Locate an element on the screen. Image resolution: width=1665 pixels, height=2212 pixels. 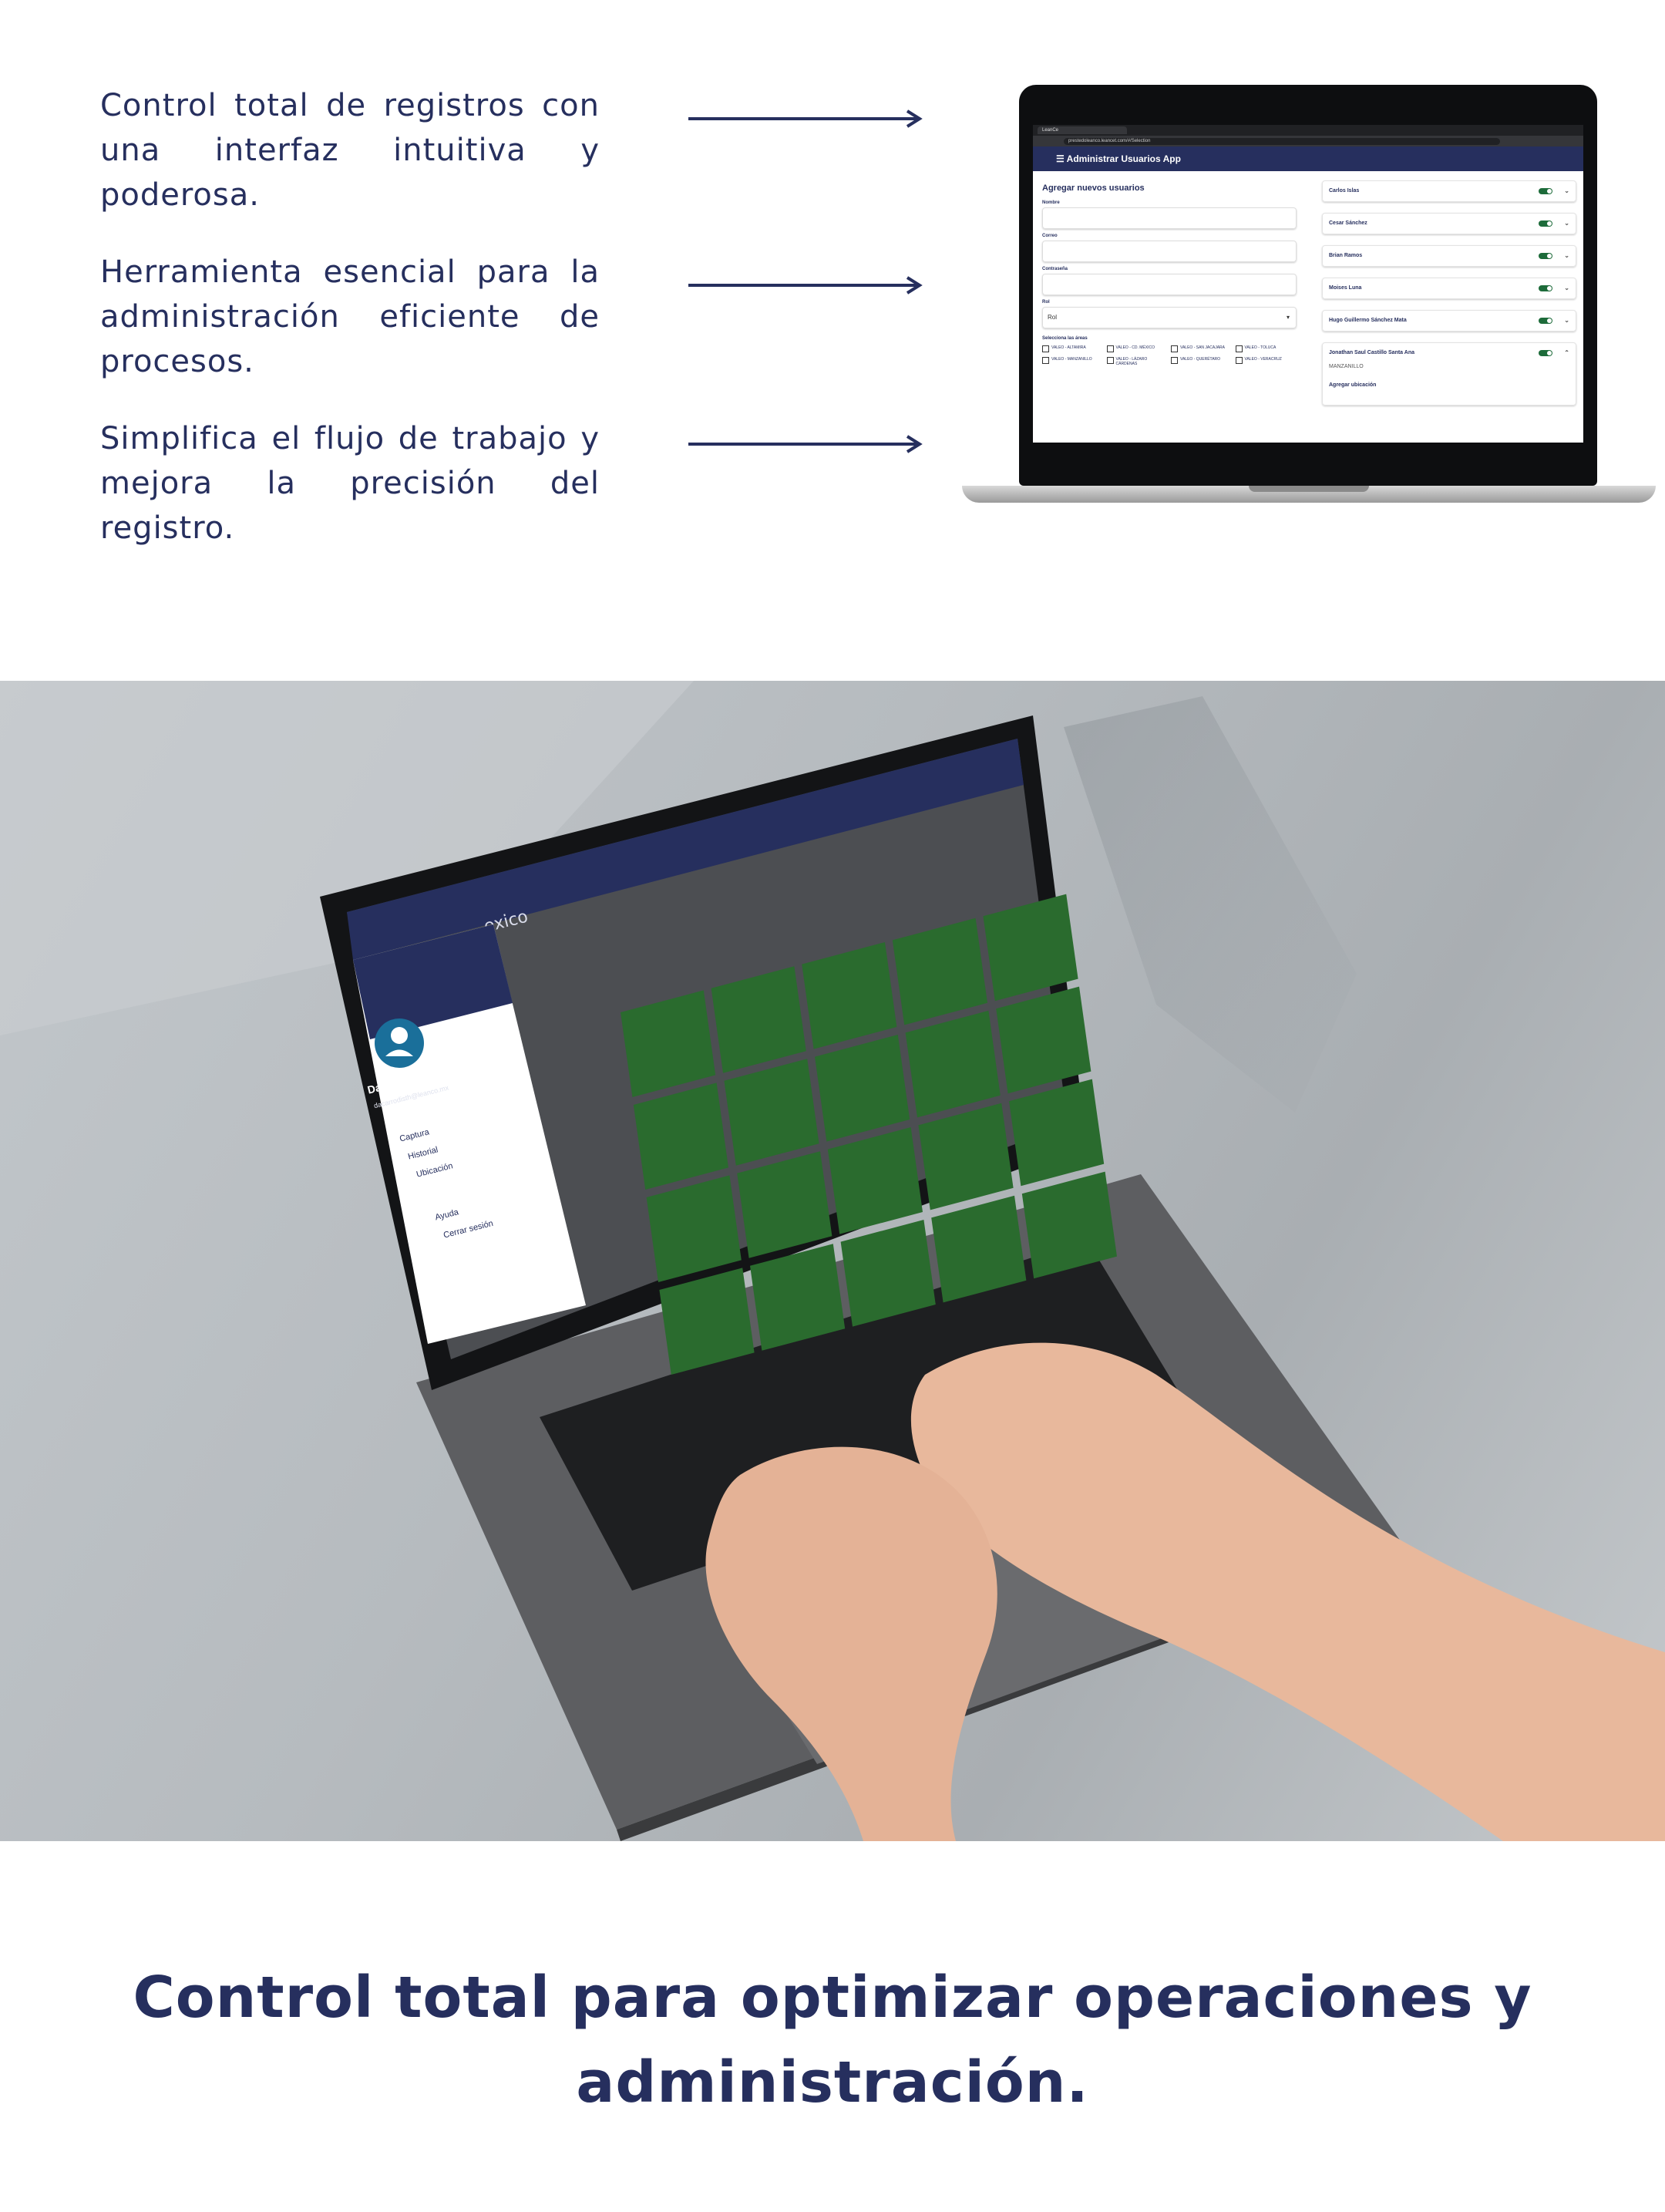
role-select: Rol ▾ is located at coordinates (1169, 317).